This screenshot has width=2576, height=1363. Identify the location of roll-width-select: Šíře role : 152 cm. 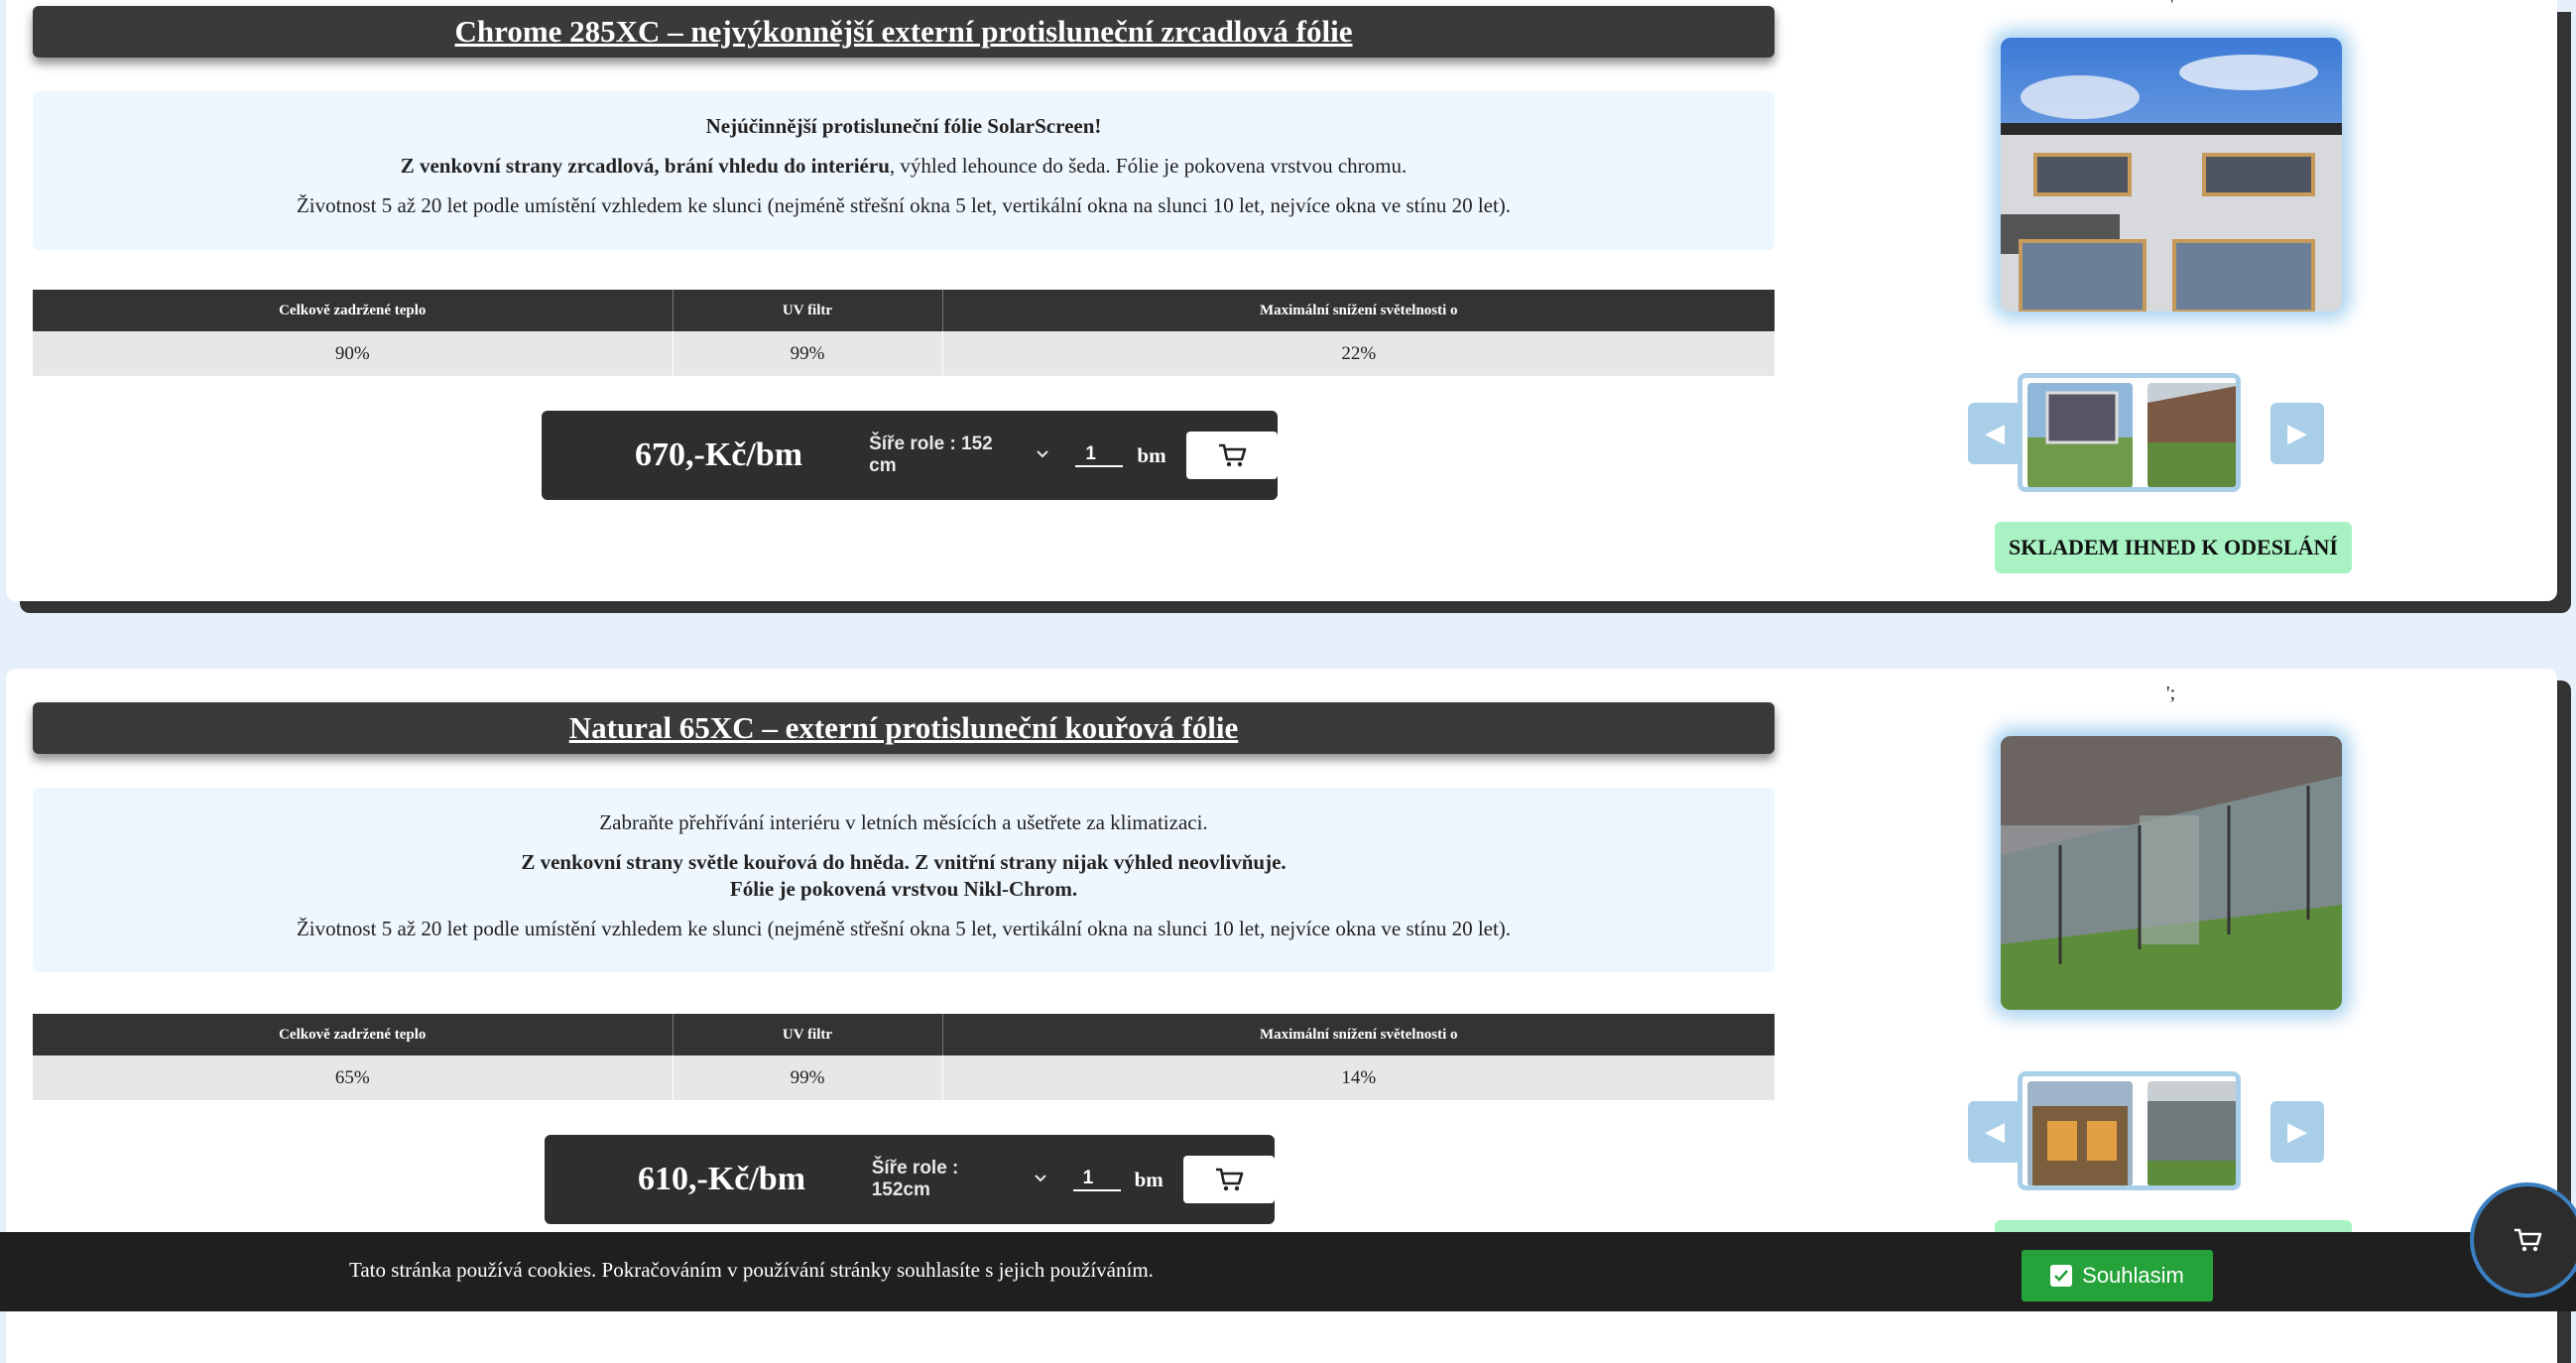
(959, 455).